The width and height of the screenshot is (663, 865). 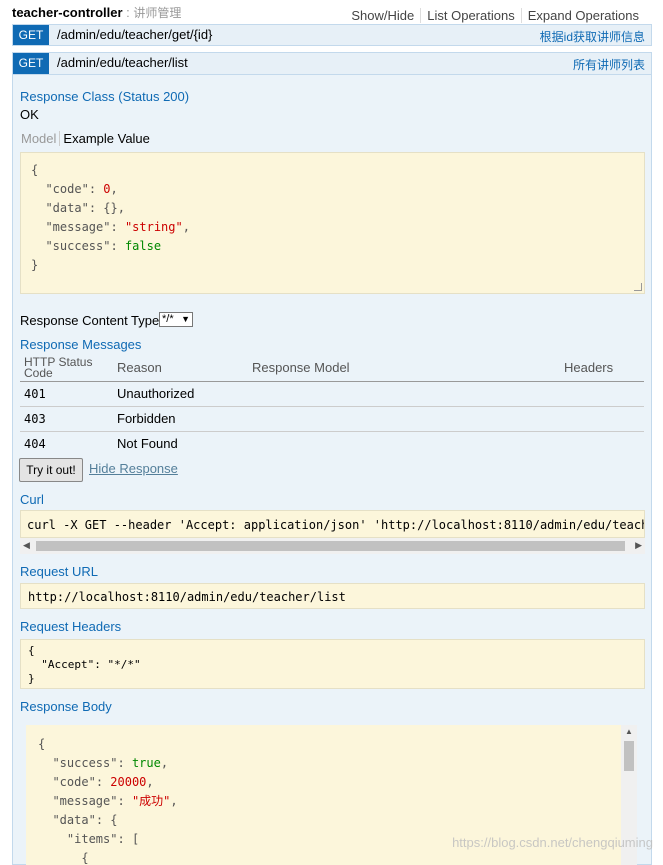 I want to click on resize-grip-icon, so click(x=638, y=287).